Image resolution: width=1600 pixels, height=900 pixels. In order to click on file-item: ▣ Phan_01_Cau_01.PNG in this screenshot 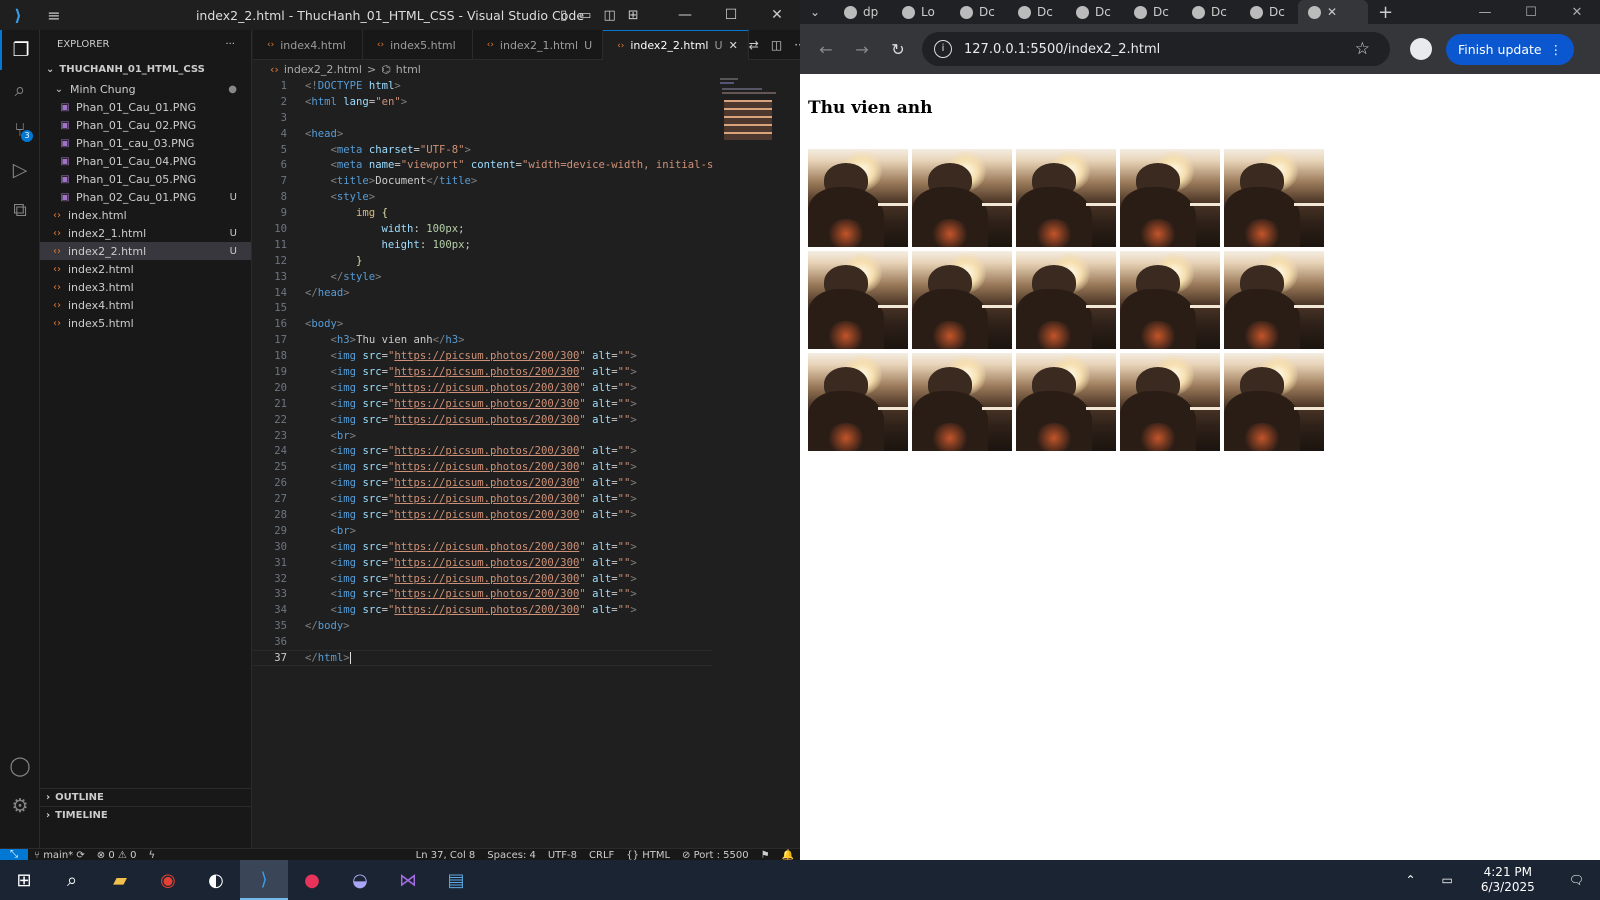, I will do `click(145, 107)`.